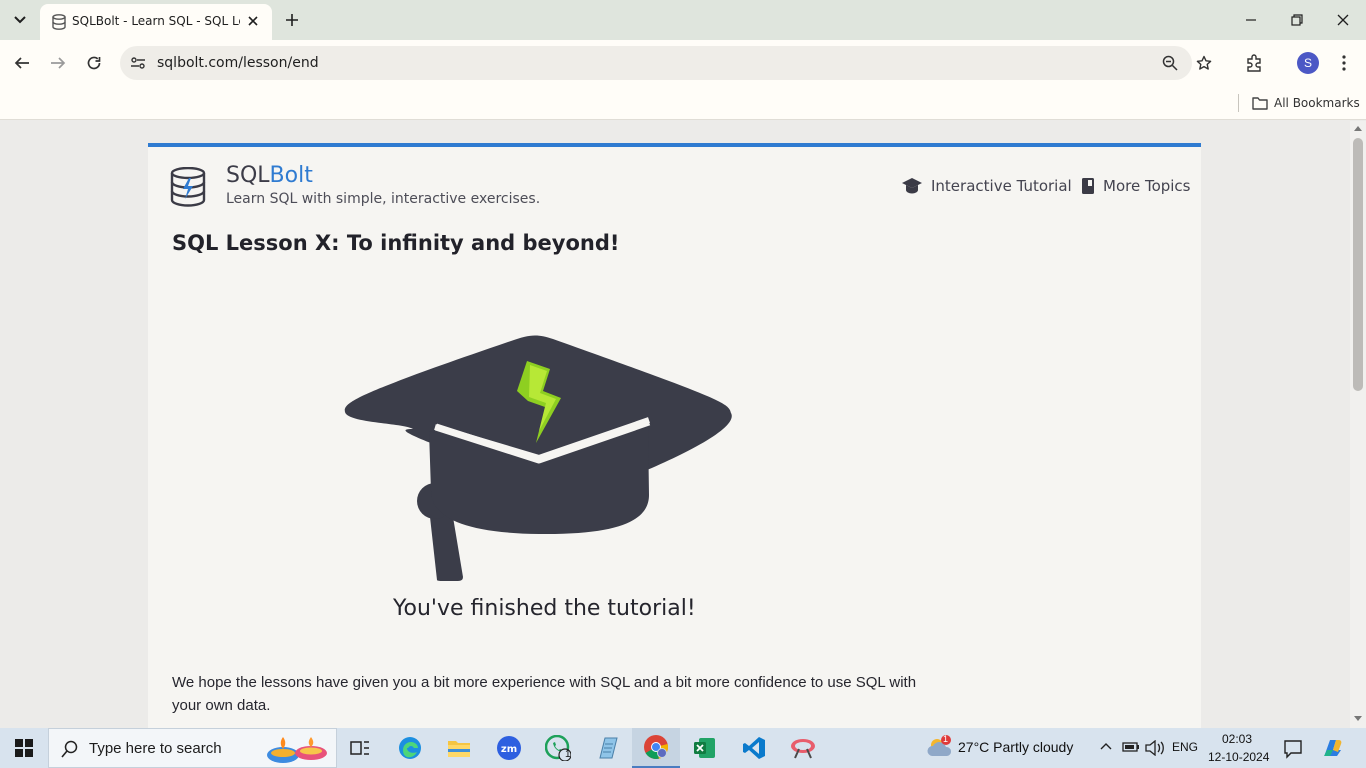 This screenshot has width=1366, height=768. I want to click on task-view-icon, so click(360, 748).